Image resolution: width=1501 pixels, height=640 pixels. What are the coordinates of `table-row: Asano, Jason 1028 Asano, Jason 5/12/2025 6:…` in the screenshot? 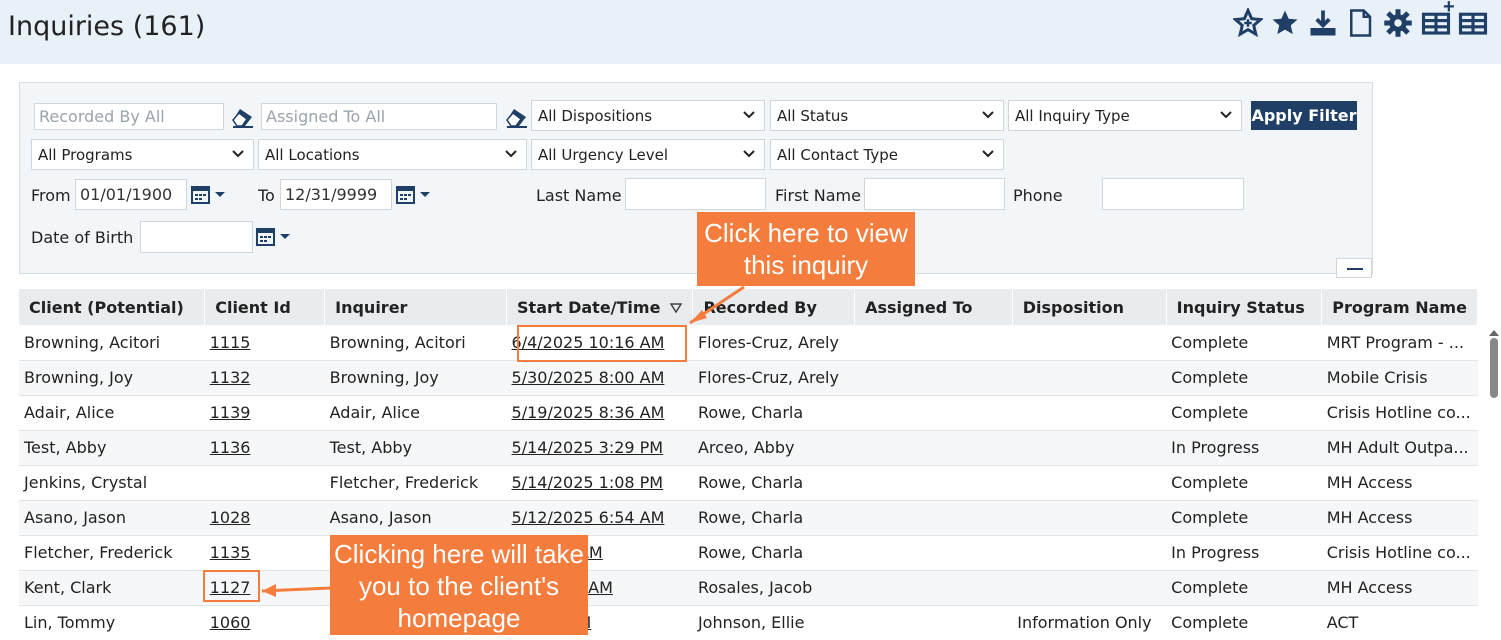 It's located at (748, 518).